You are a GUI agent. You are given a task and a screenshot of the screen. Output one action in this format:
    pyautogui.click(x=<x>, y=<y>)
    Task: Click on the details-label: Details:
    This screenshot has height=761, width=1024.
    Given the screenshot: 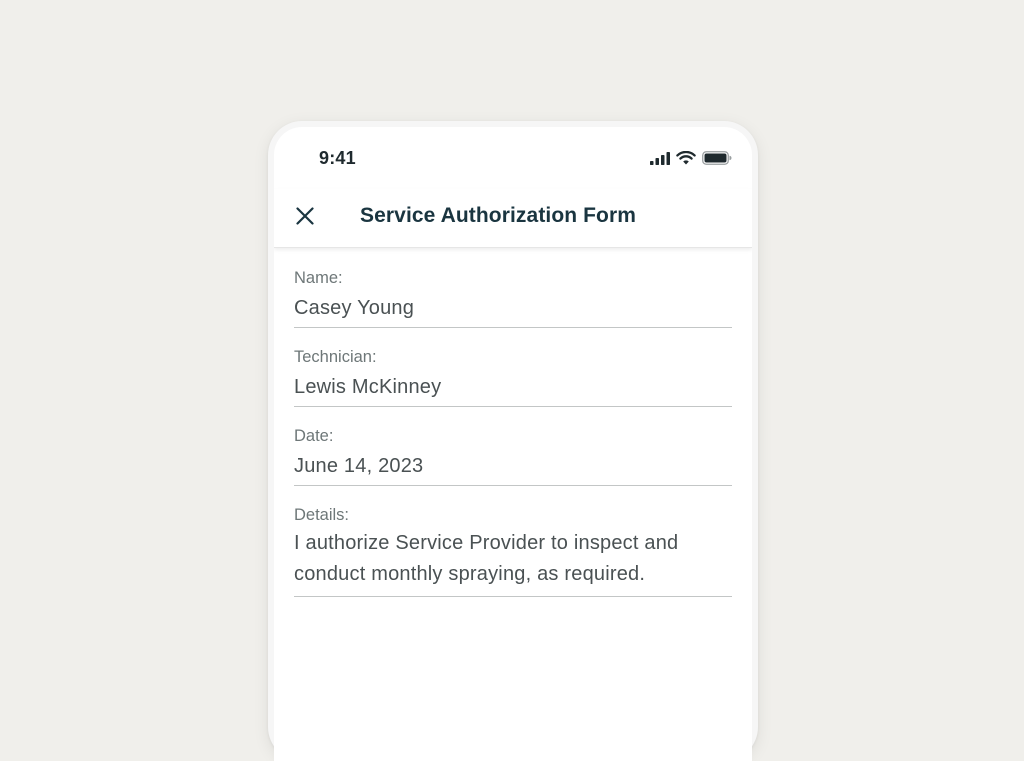 What is the action you would take?
    pyautogui.click(x=322, y=515)
    